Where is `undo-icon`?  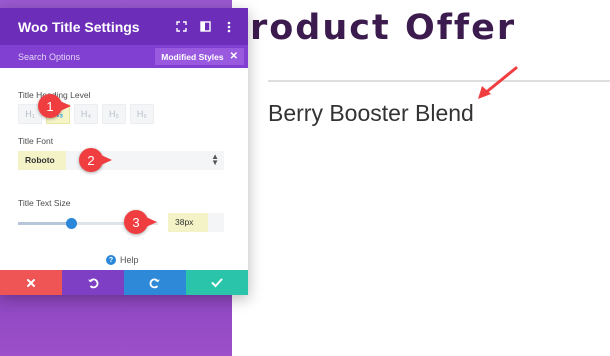
undo-icon is located at coordinates (93, 283).